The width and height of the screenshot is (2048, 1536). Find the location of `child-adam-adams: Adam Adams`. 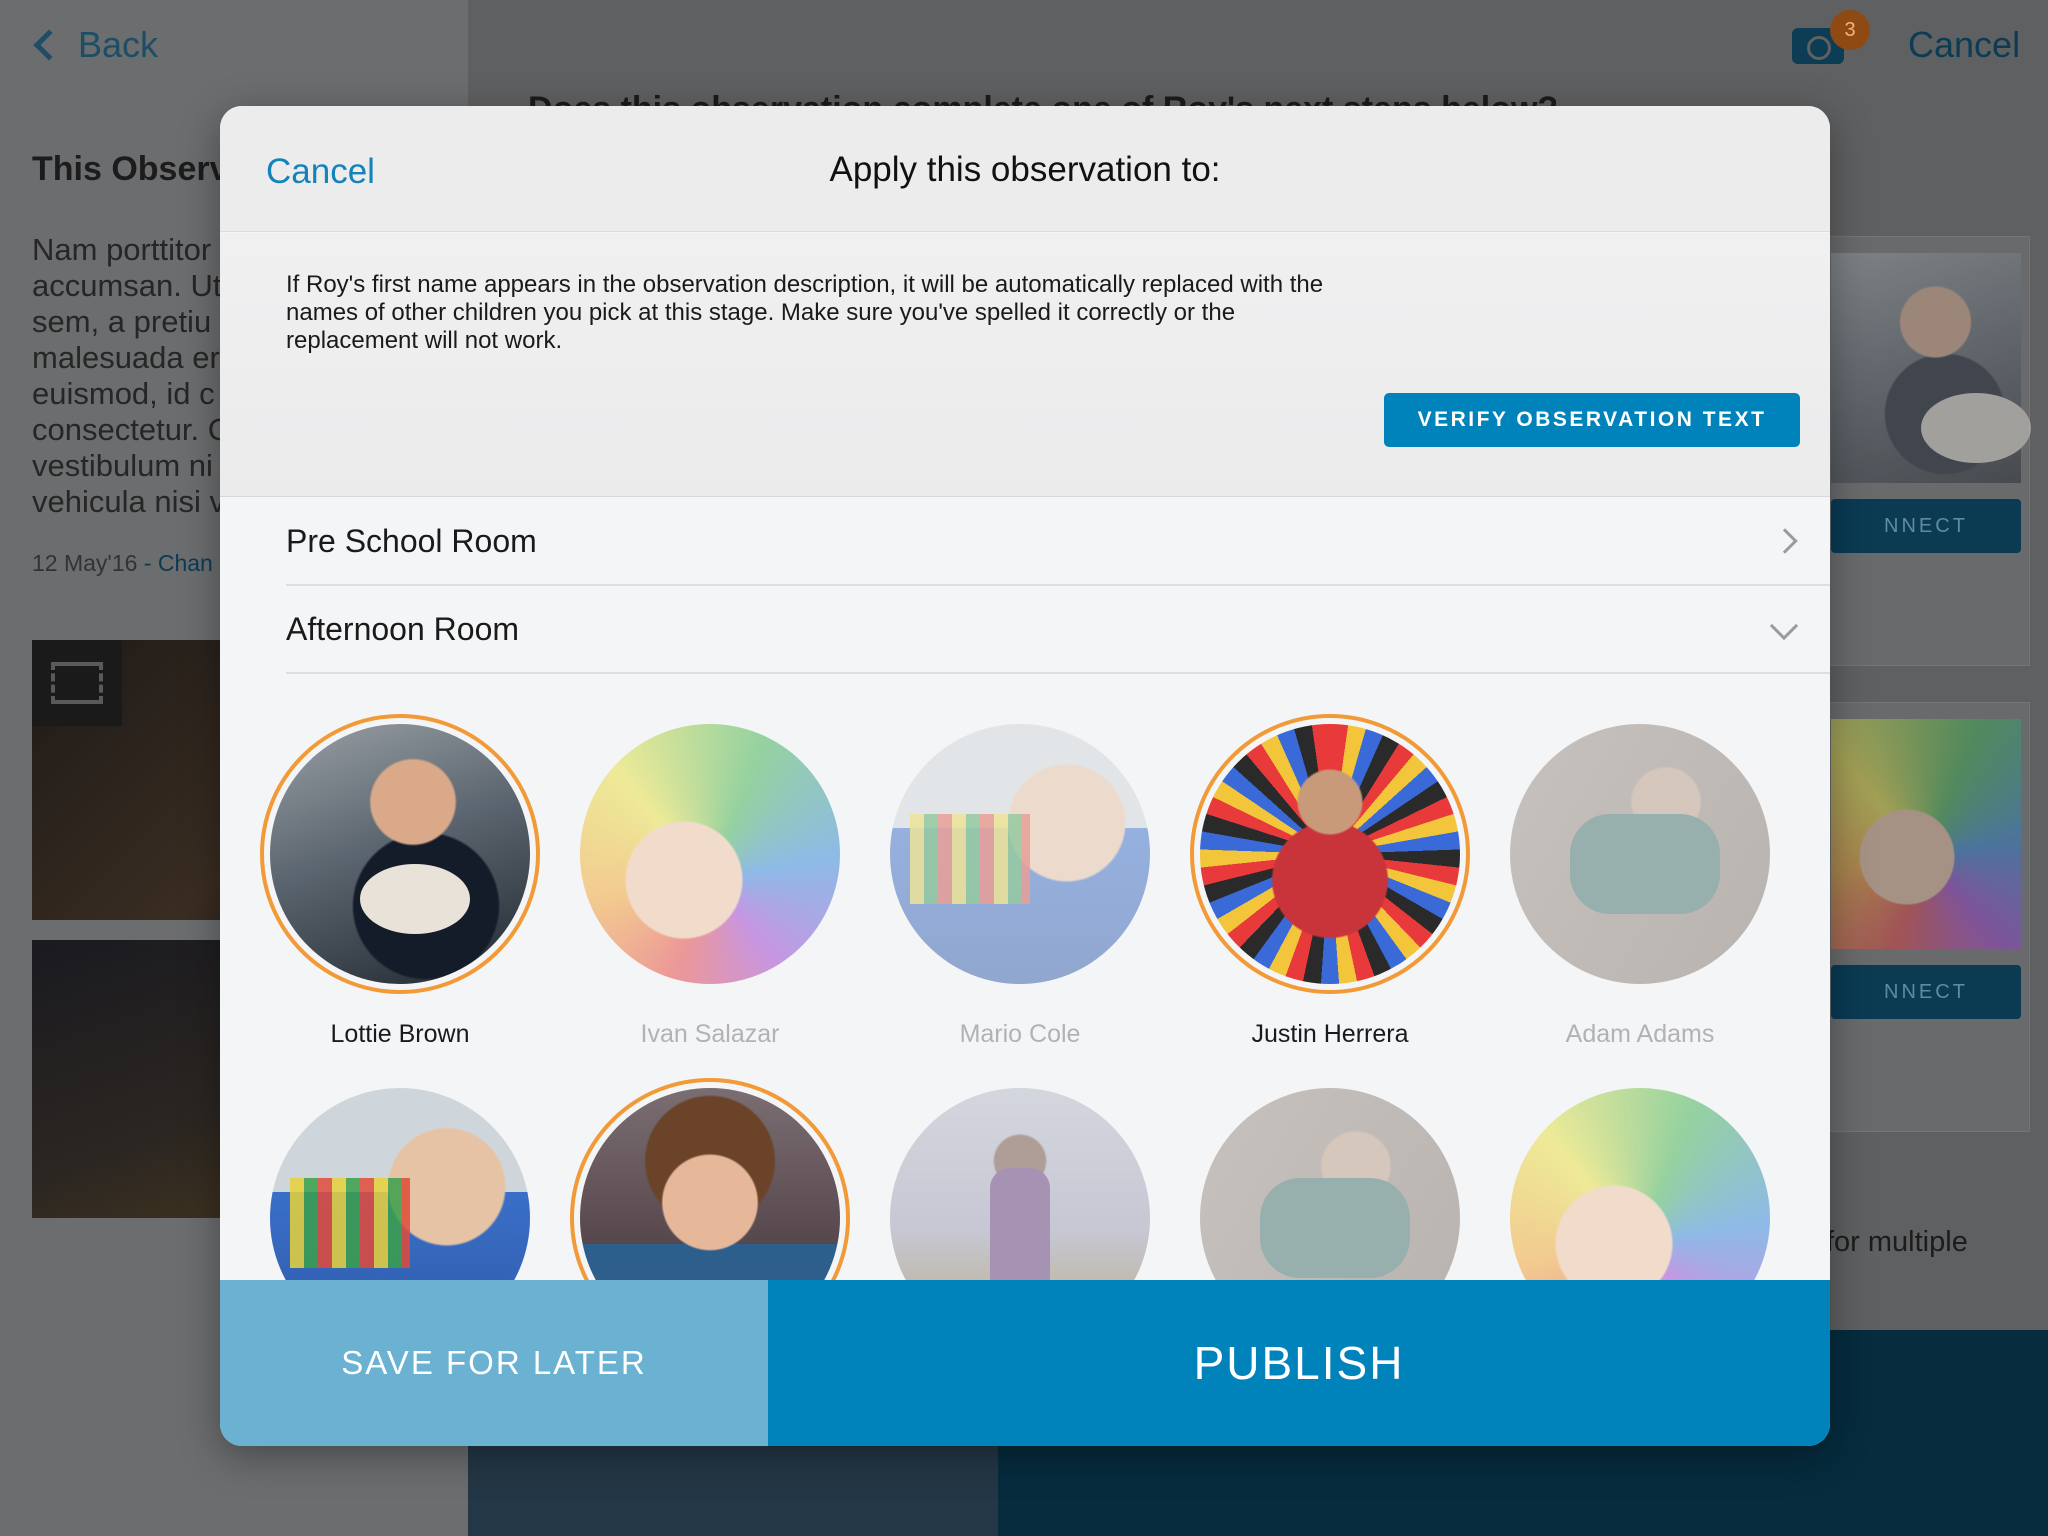

child-adam-adams: Adam Adams is located at coordinates (1640, 881).